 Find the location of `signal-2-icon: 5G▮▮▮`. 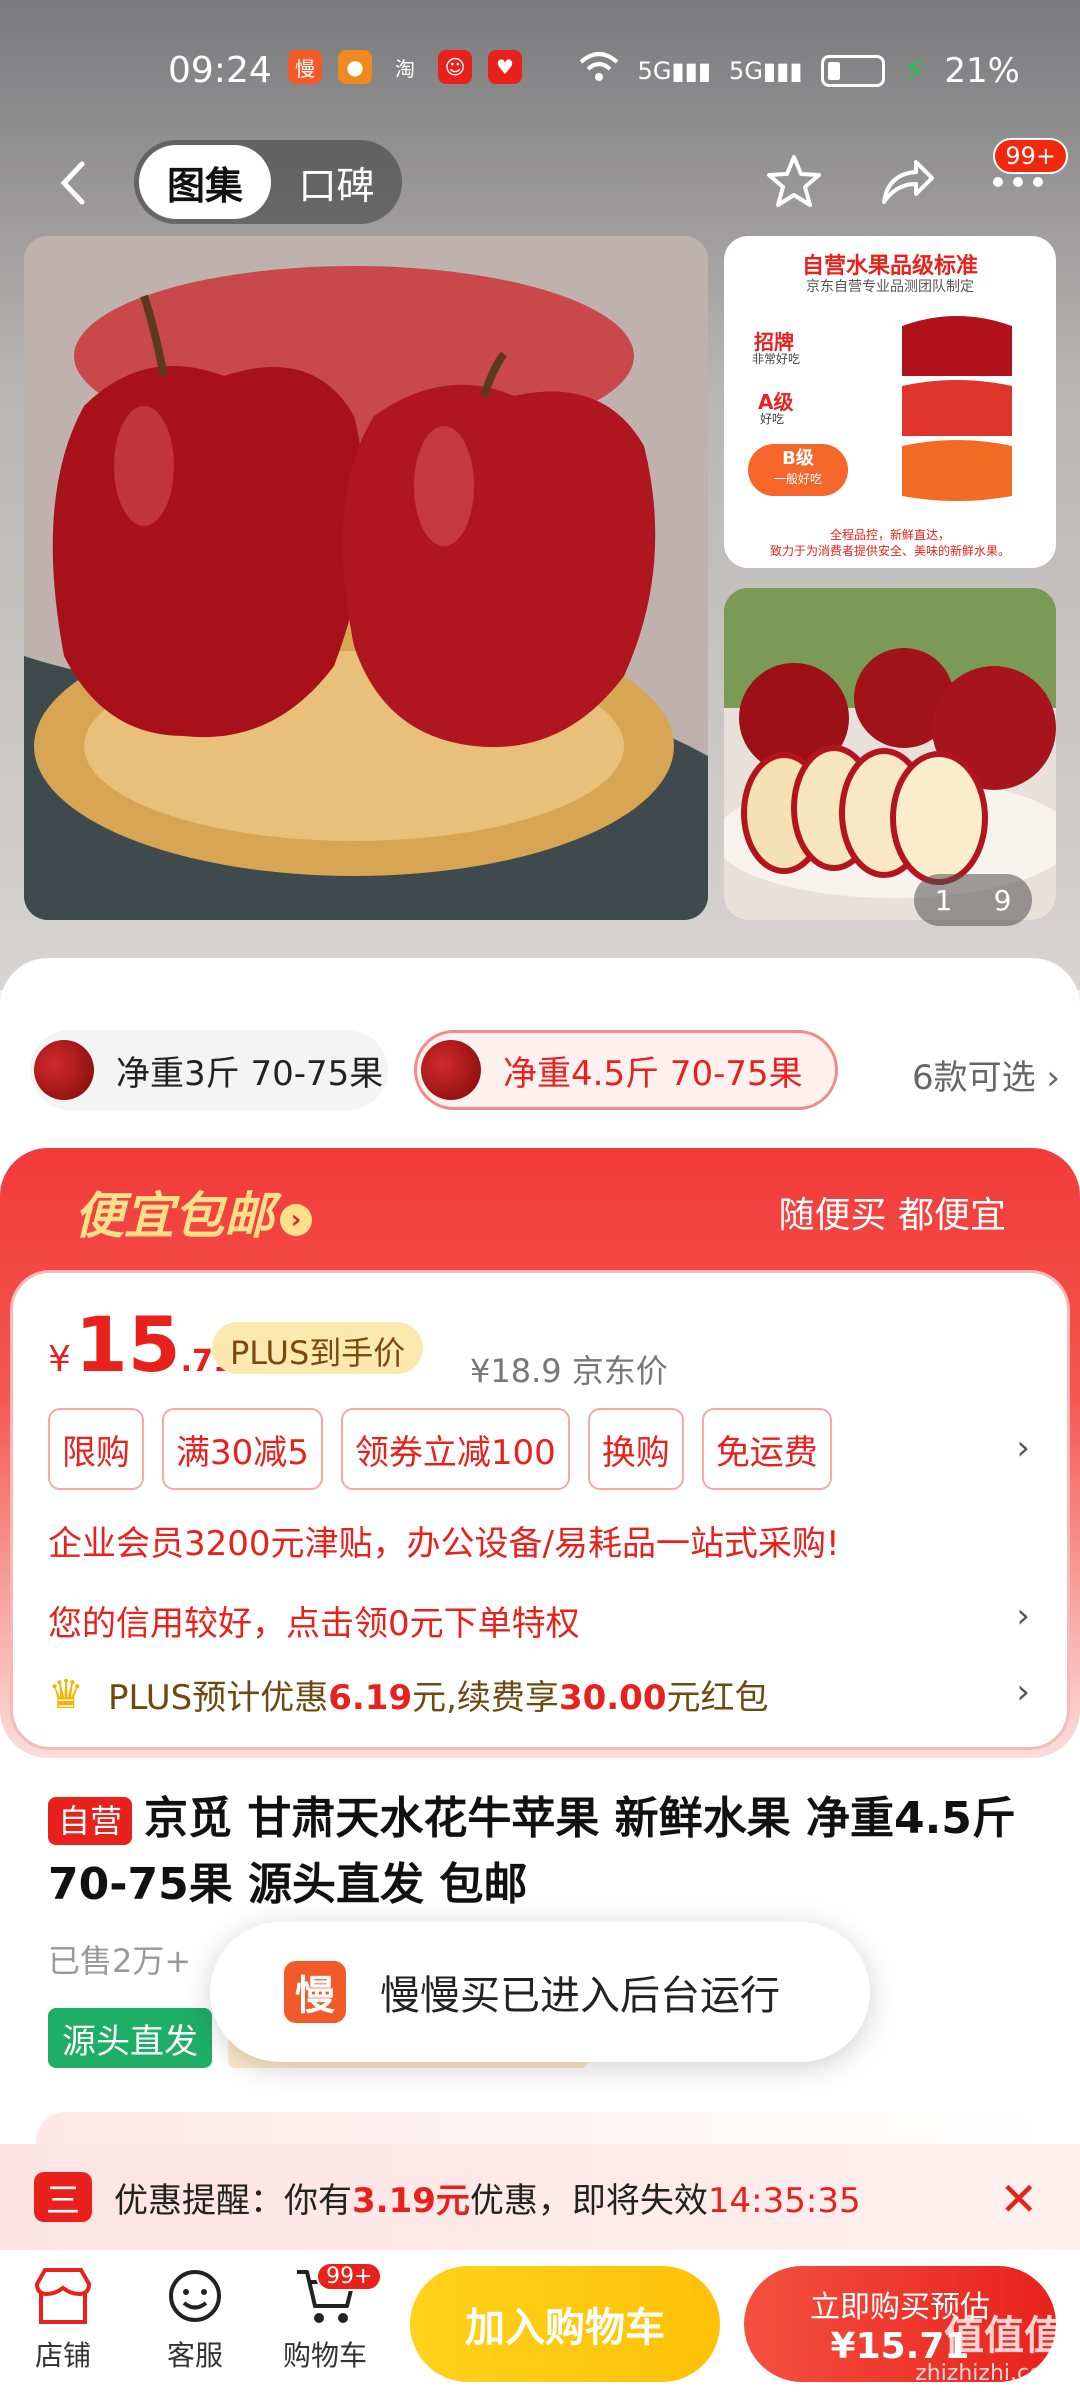

signal-2-icon: 5G▮▮▮ is located at coordinates (766, 70).